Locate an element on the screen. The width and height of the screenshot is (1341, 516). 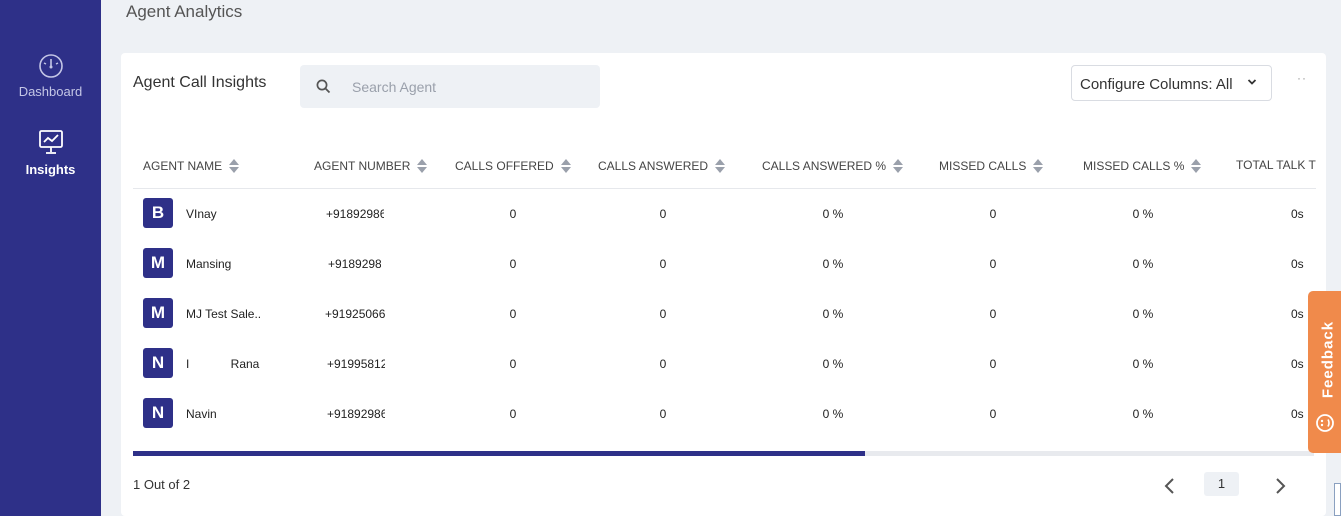
sidebar-item-insights: Insights is located at coordinates (50, 153).